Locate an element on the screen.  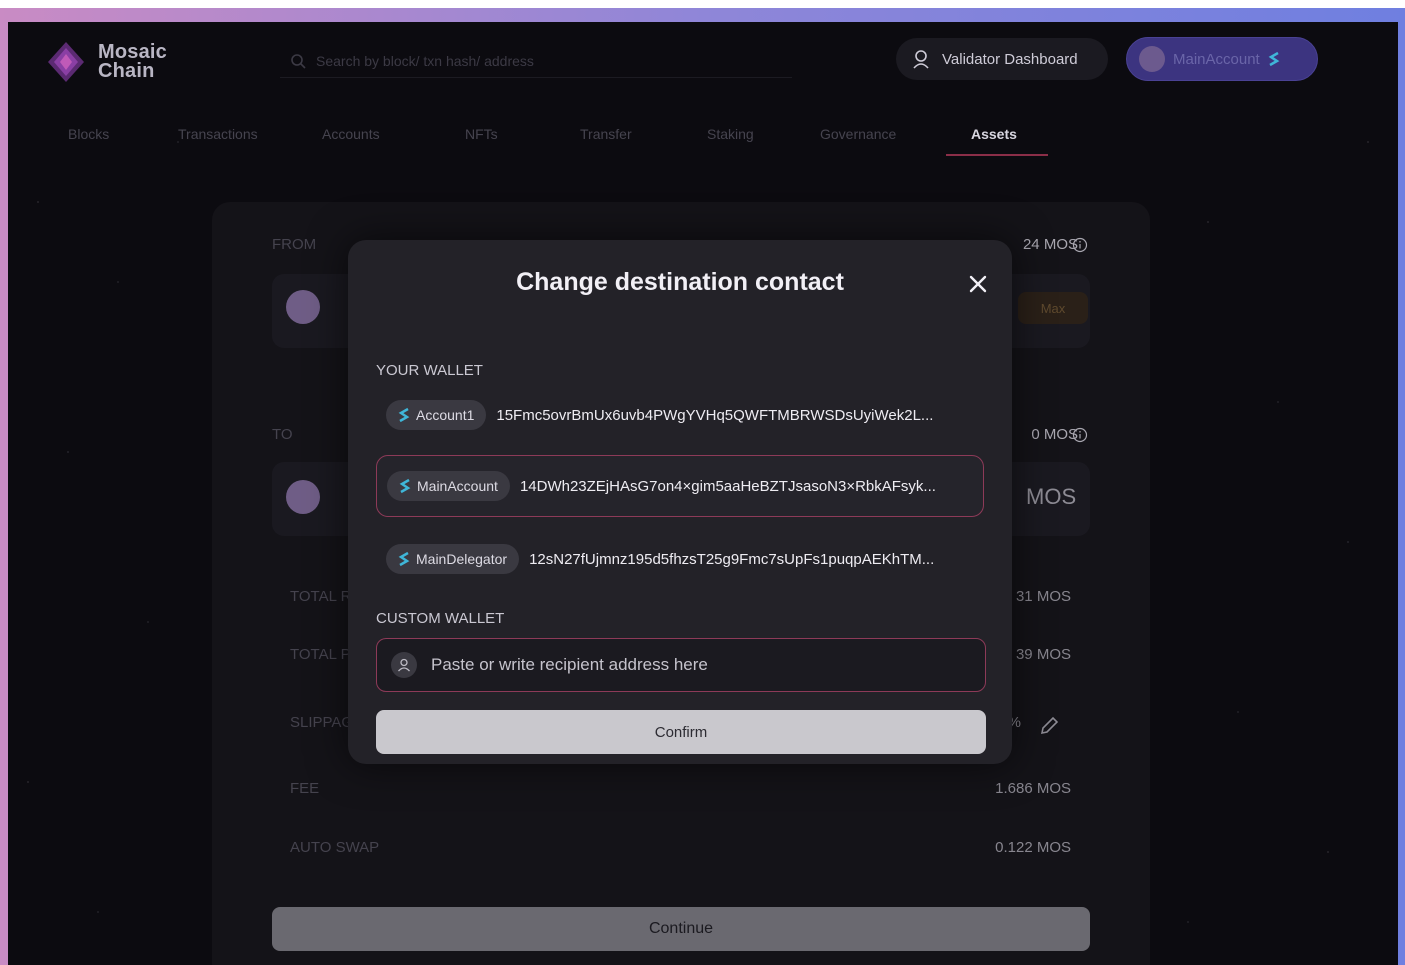
close-icon is located at coordinates (978, 284).